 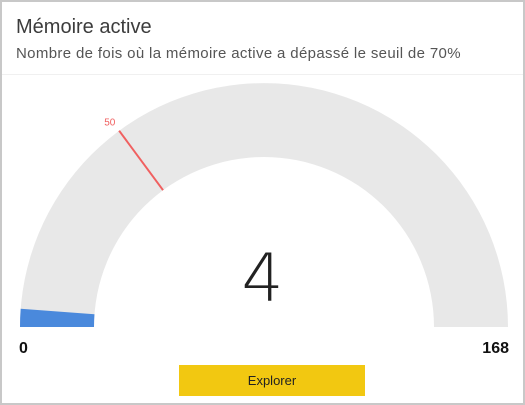 I want to click on explore-button: Explorer, so click(x=272, y=380).